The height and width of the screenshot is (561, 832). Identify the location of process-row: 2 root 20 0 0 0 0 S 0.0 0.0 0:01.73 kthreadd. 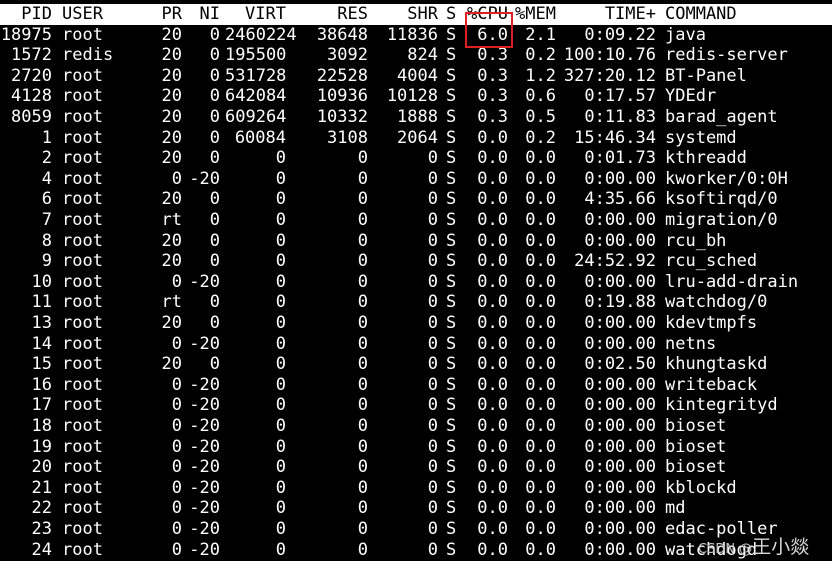
(416, 158).